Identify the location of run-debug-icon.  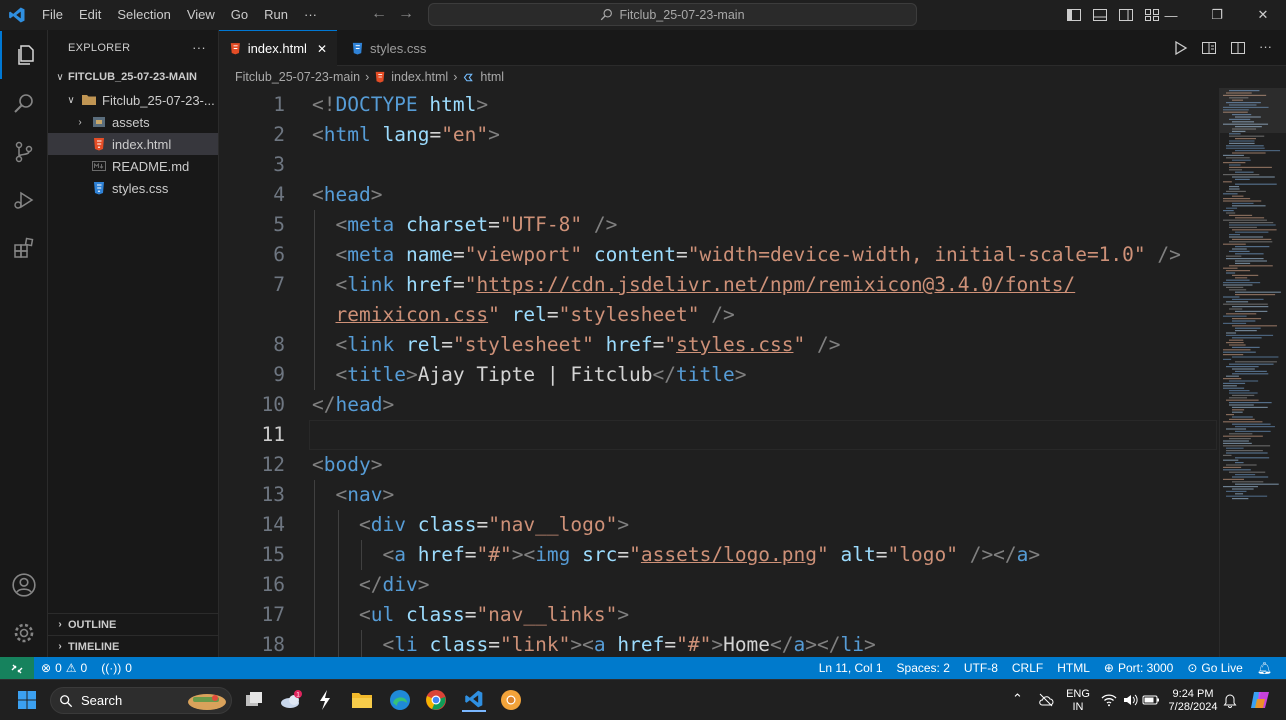
(24, 200).